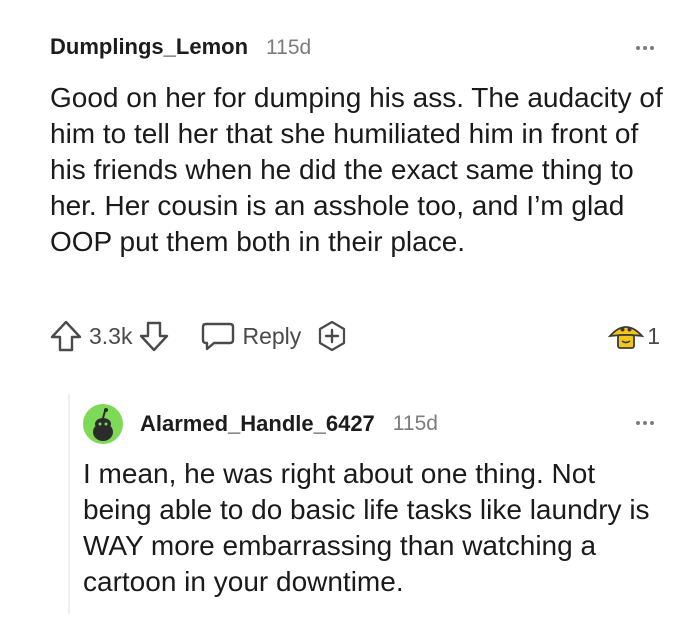 This screenshot has width=700, height=618. I want to click on downvote-button, so click(154, 336).